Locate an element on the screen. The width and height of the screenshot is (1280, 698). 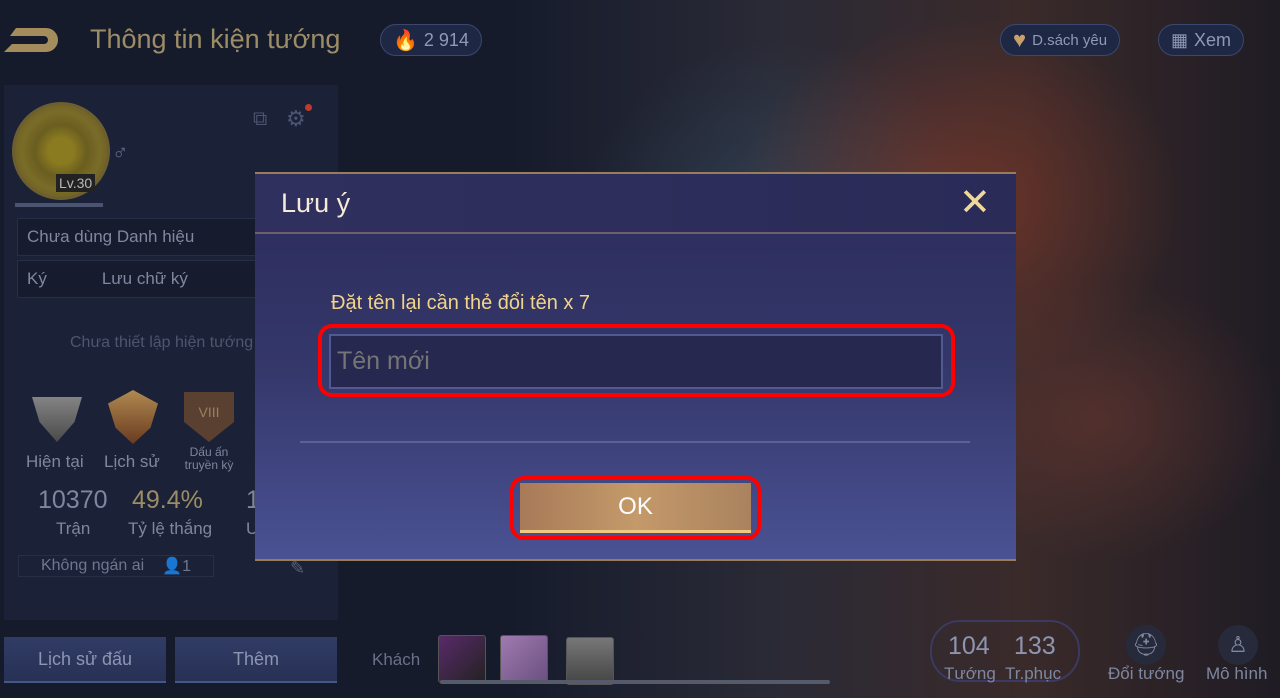
notification-dot is located at coordinates (308, 107).